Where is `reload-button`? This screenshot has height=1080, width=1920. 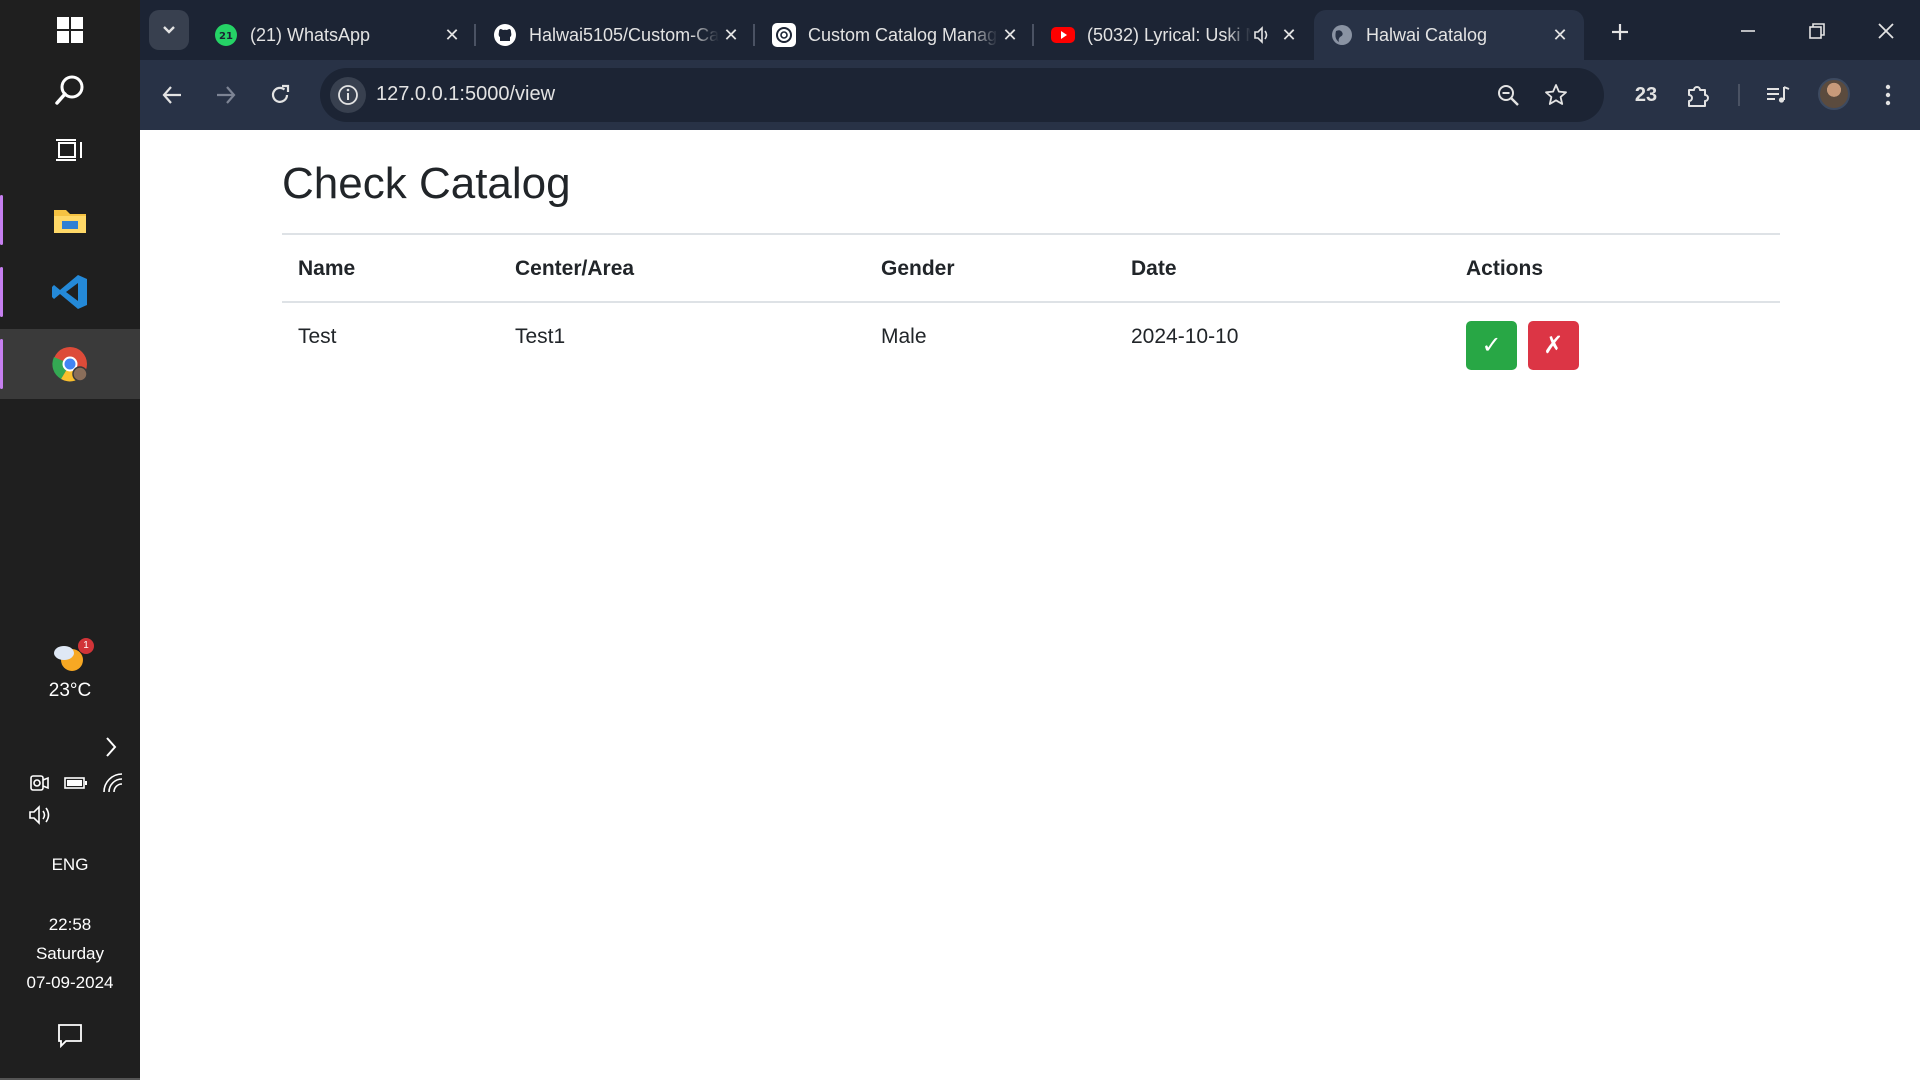 reload-button is located at coordinates (280, 95).